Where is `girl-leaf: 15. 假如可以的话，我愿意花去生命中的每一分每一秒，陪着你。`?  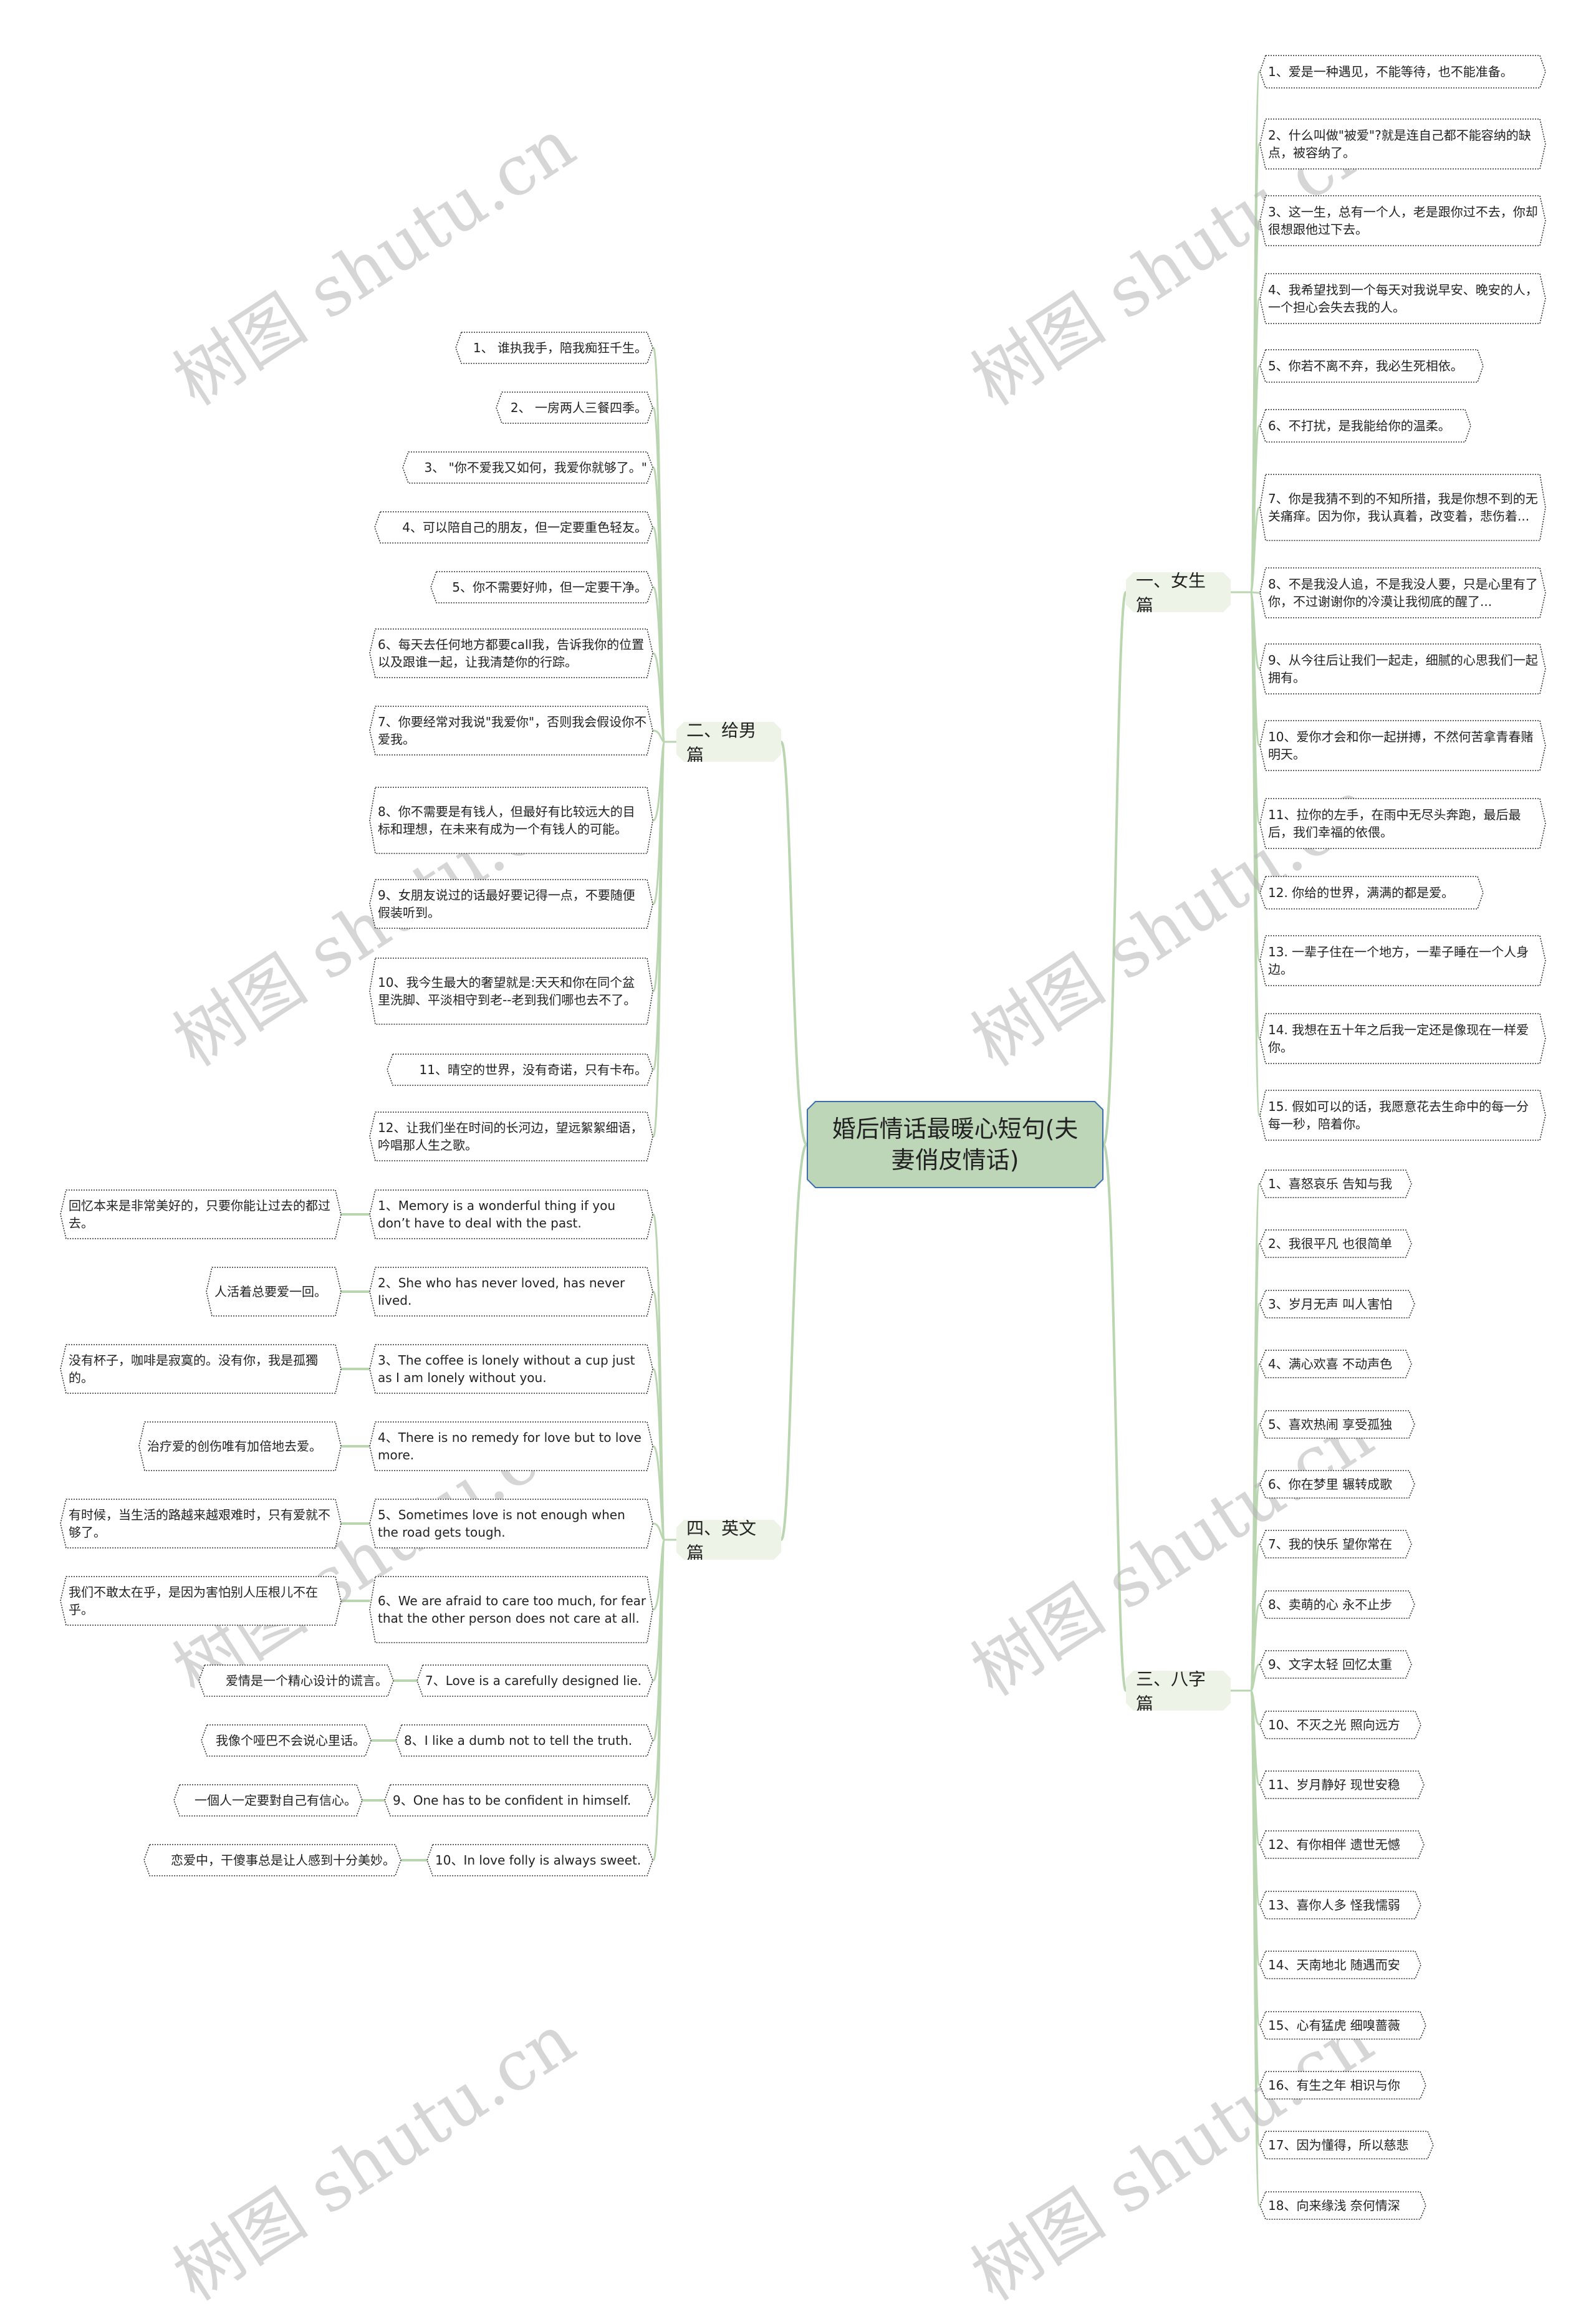 girl-leaf: 15. 假如可以的话，我愿意花去生命中的每一分每一秒，陪着你。 is located at coordinates (1402, 1115).